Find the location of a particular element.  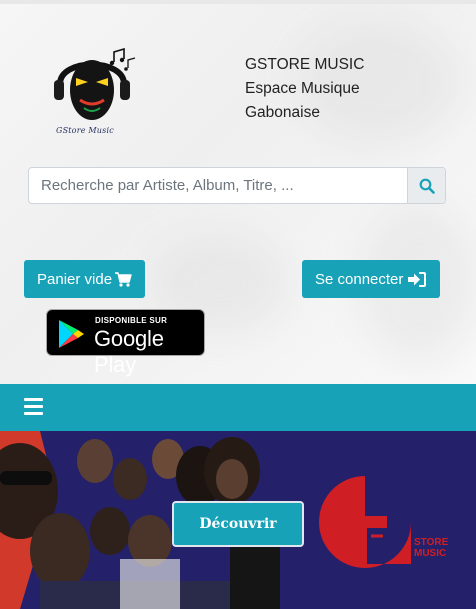

search-button is located at coordinates (426, 185).